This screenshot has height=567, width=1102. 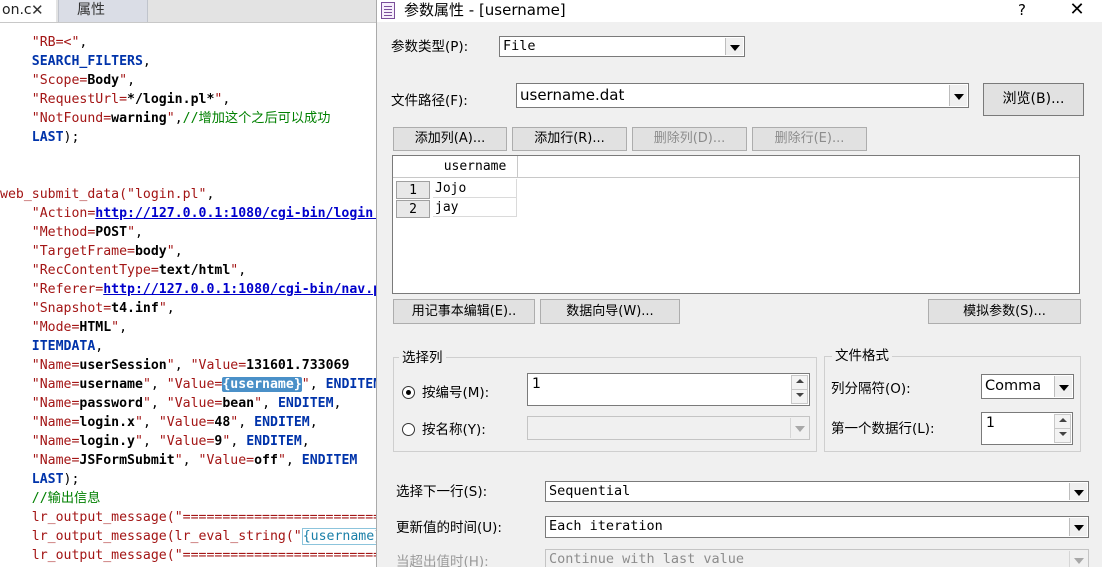 I want to click on code-line: "Method=POST",, so click(x=87, y=232).